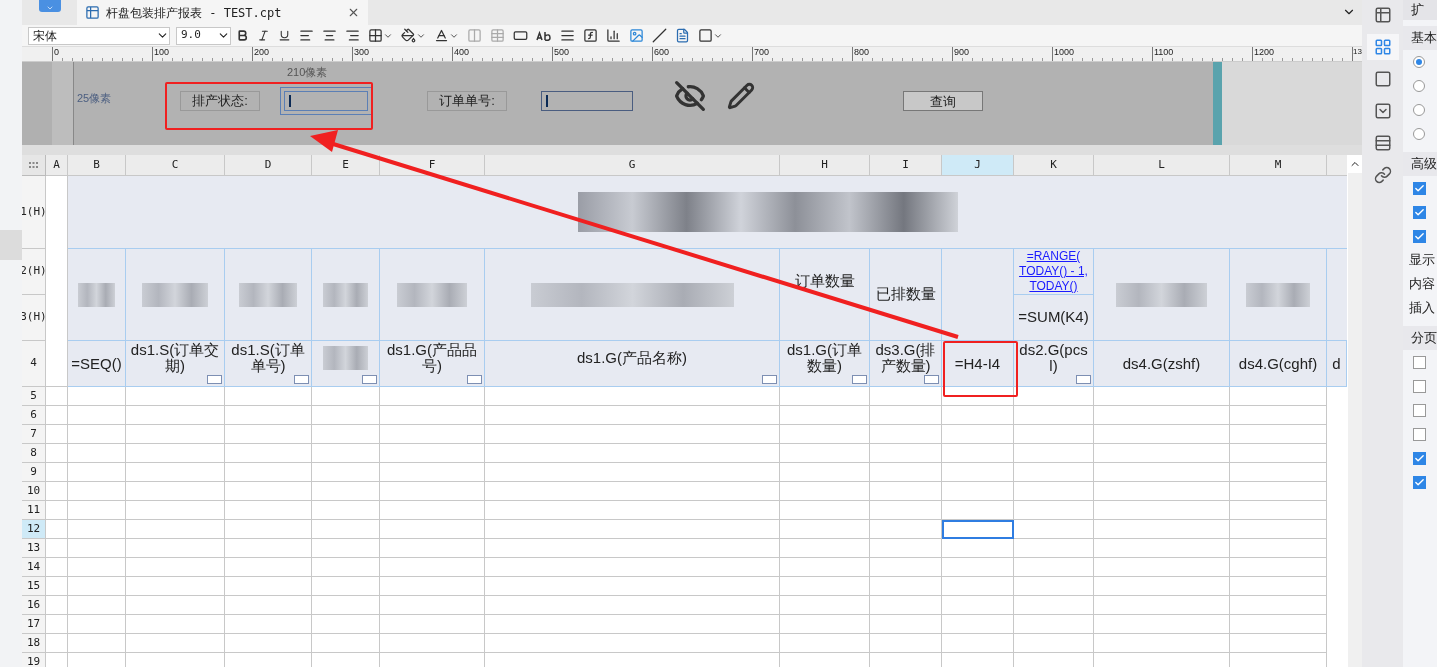 This screenshot has width=1437, height=667. What do you see at coordinates (34, 567) in the screenshot?
I see `row-header: 14` at bounding box center [34, 567].